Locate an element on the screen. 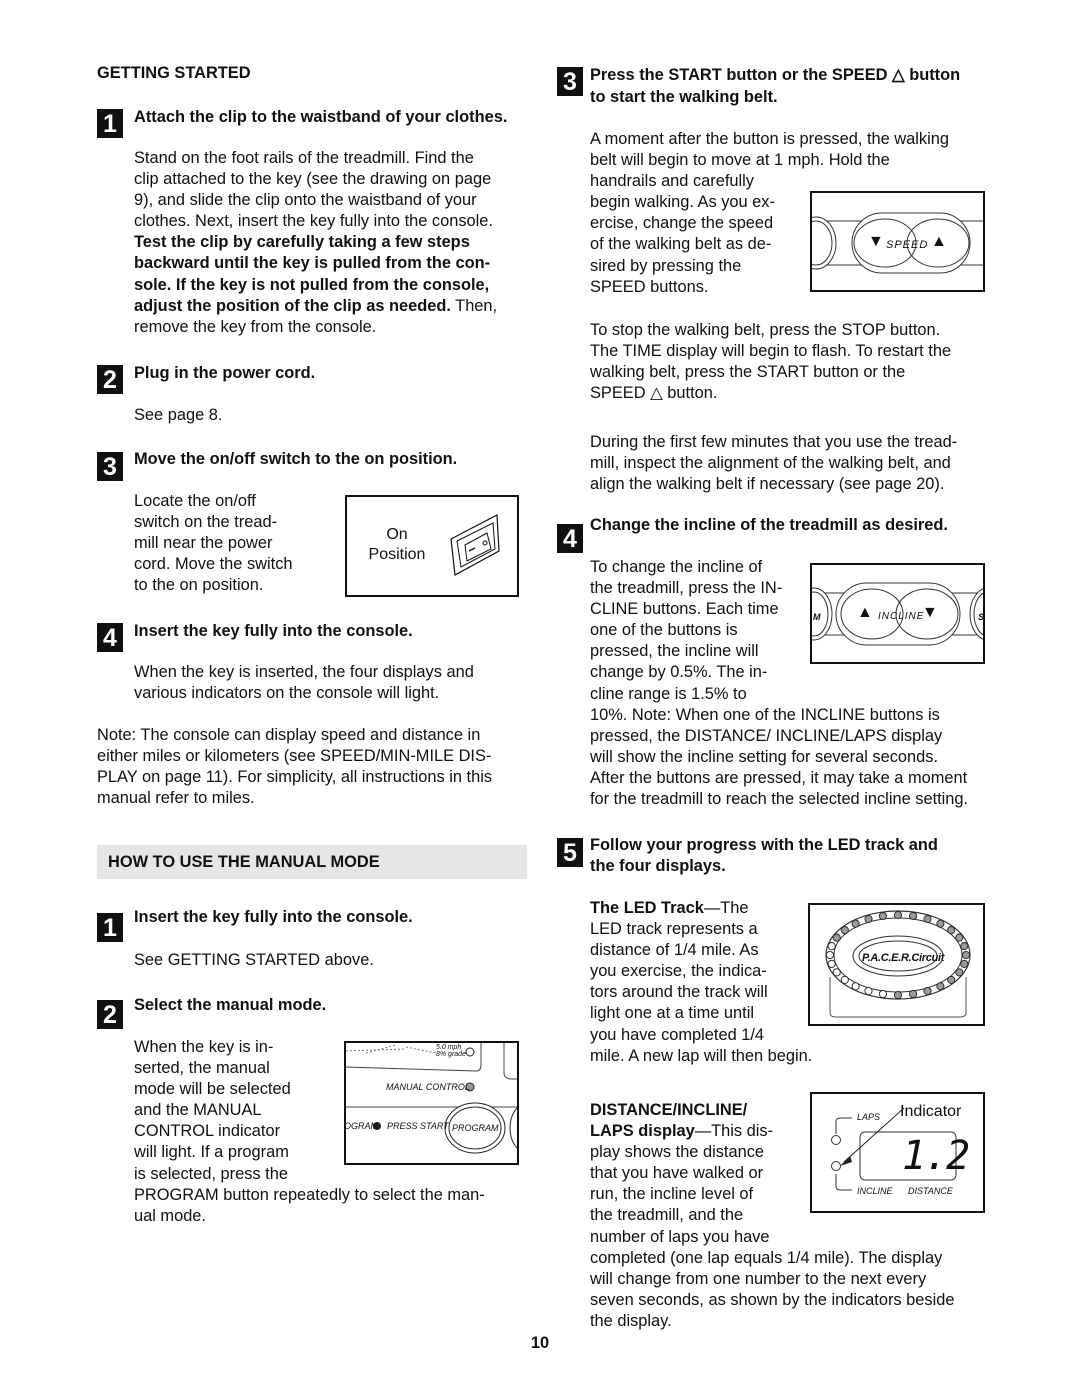 This screenshot has height=1397, width=1080. step-title: Select the manual mode. is located at coordinates (230, 1005).